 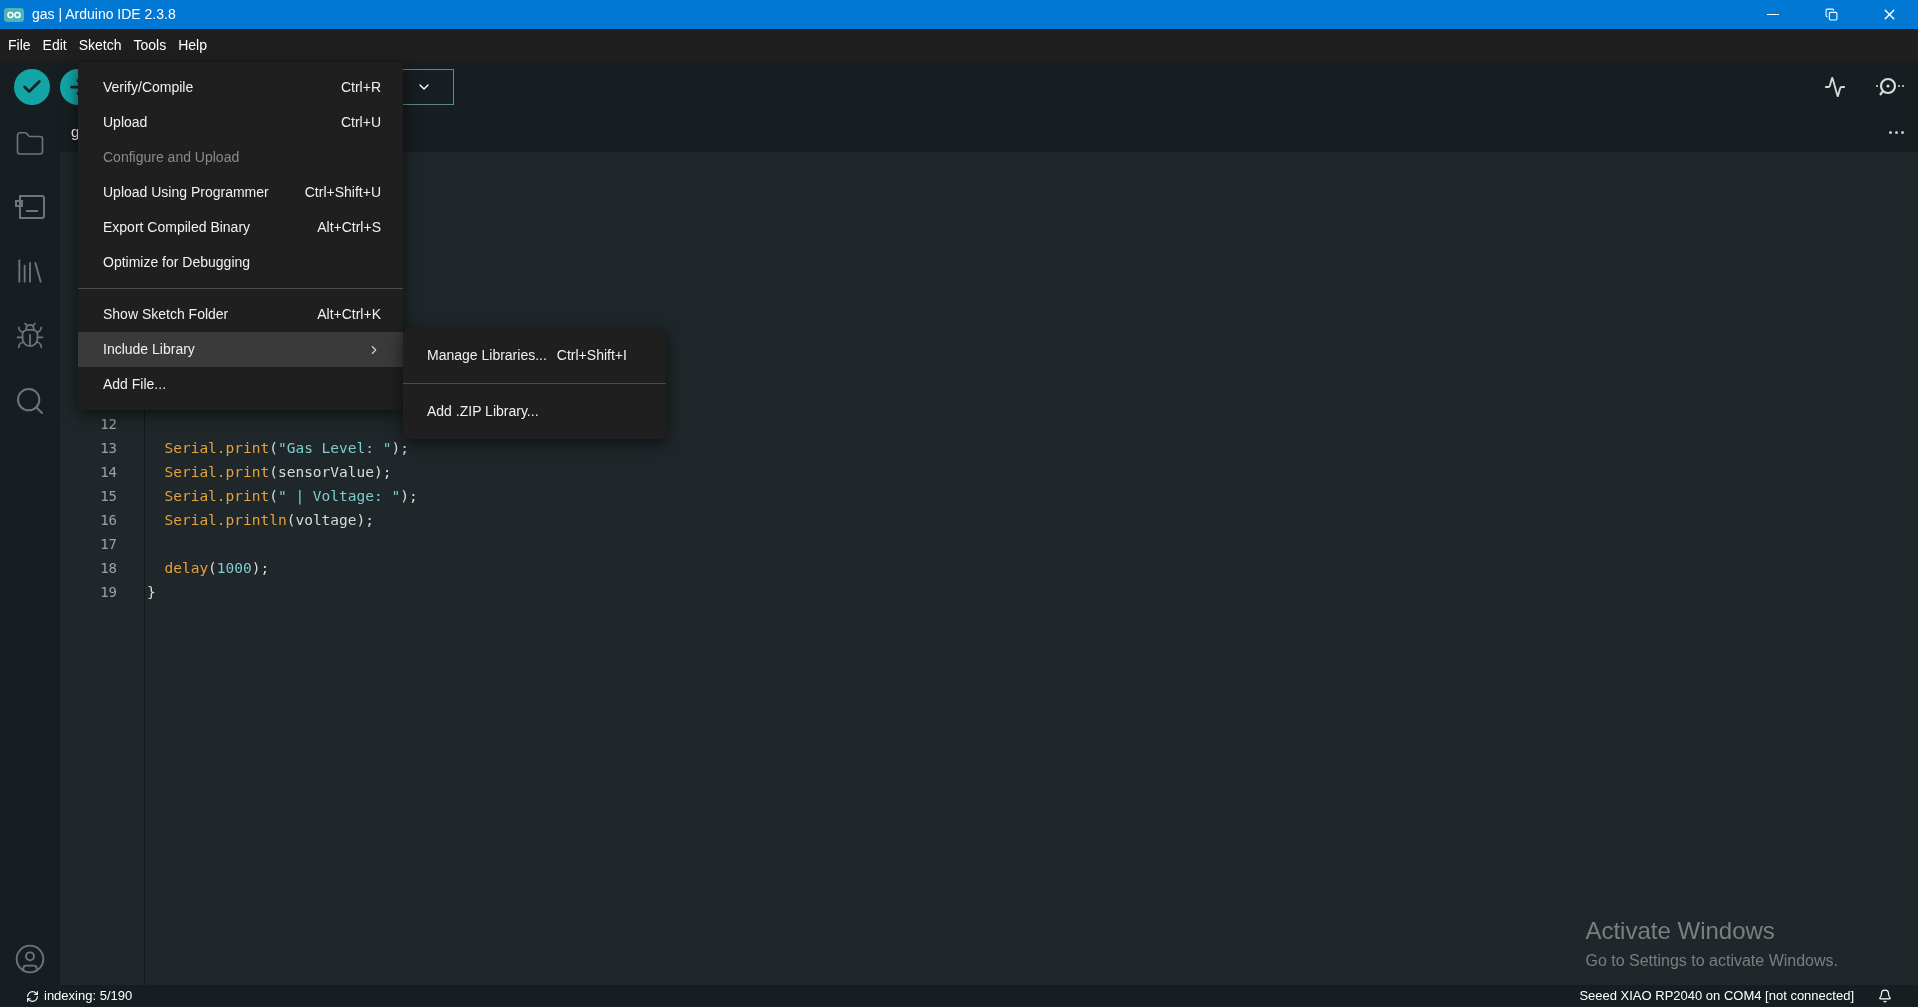 What do you see at coordinates (277, 472) in the screenshot?
I see `code-line: Serial.print(sensorValue);` at bounding box center [277, 472].